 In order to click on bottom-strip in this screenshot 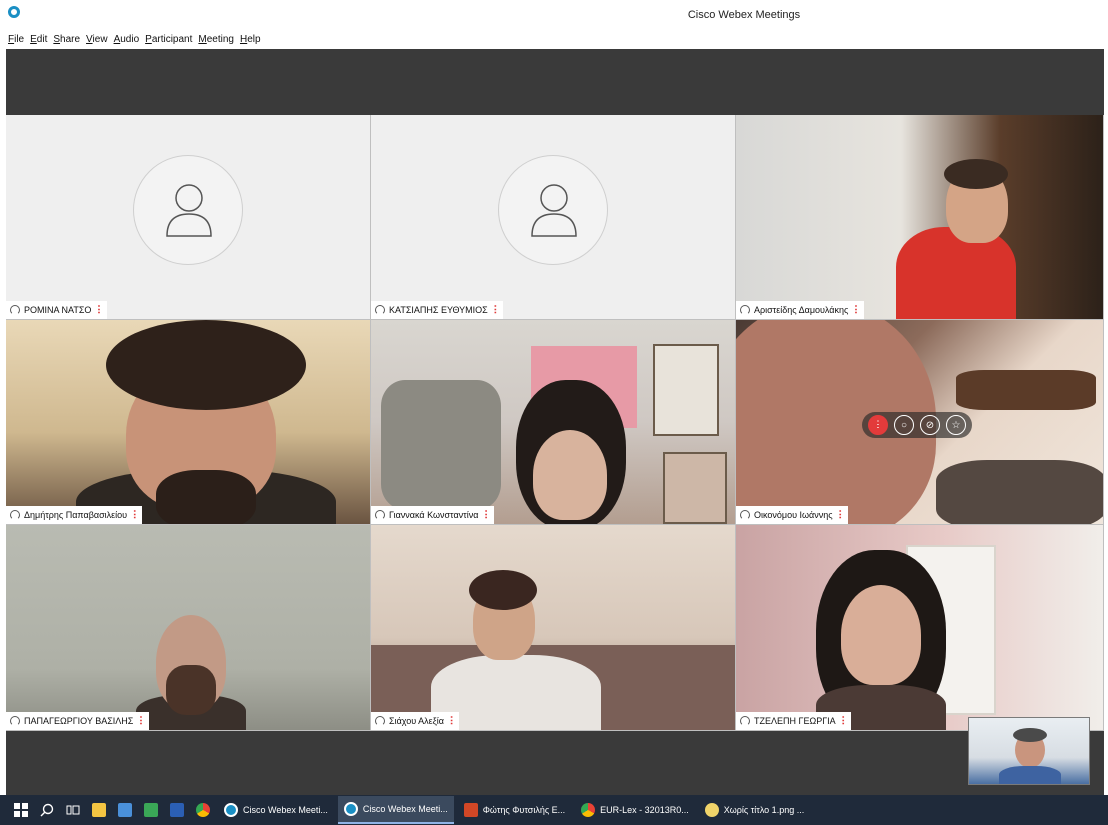, I will do `click(555, 763)`.